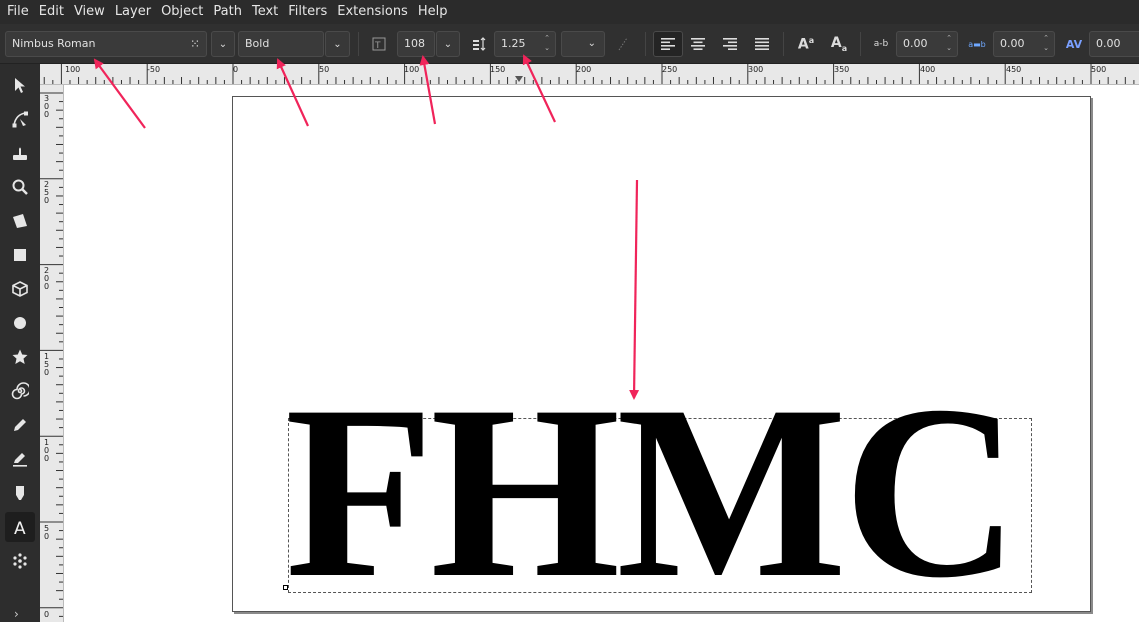  Describe the element at coordinates (51, 12) in the screenshot. I see `menu-edit: Edit` at that location.